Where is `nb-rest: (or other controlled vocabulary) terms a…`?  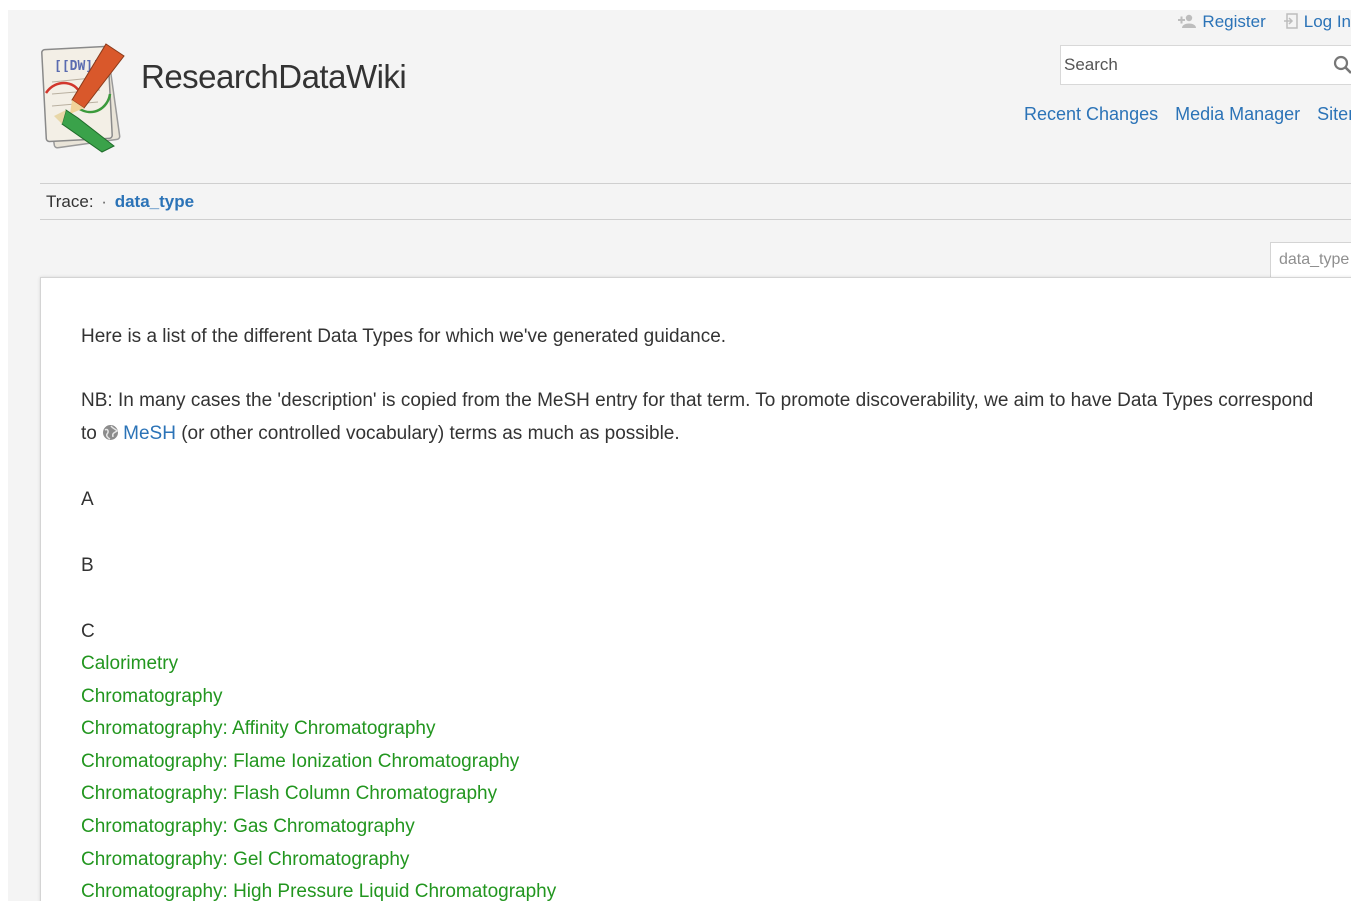 nb-rest: (or other controlled vocabulary) terms a… is located at coordinates (430, 433).